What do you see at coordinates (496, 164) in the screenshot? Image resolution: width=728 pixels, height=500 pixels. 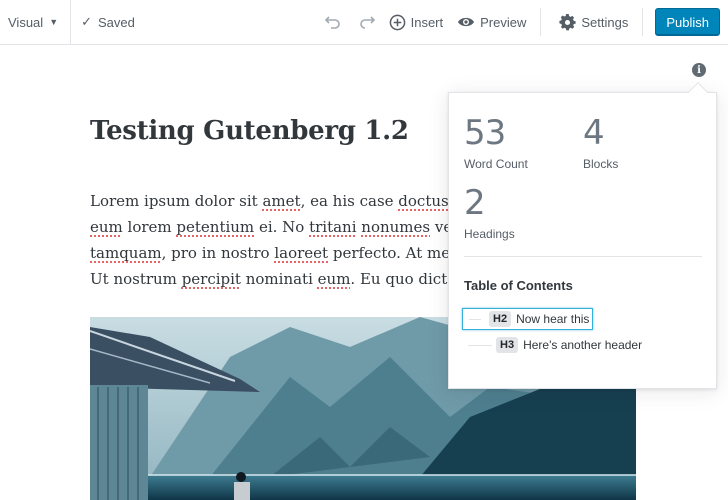 I see `word-count-label: Word Count` at bounding box center [496, 164].